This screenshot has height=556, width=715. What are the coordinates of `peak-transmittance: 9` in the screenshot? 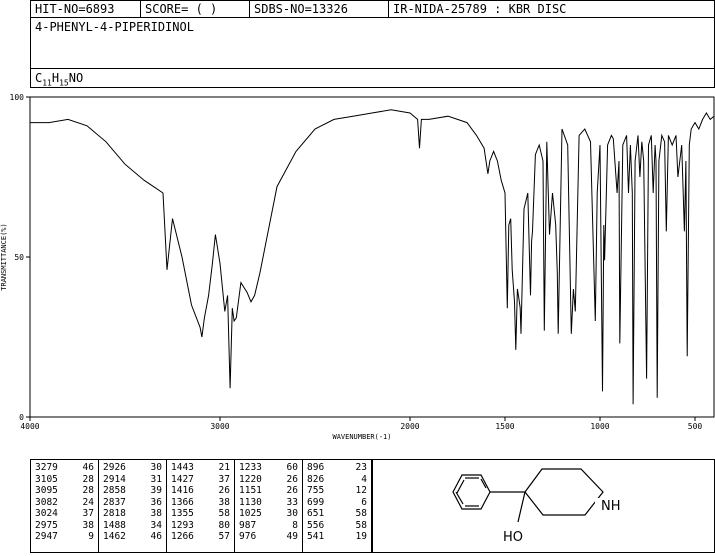 It's located at (91, 536).